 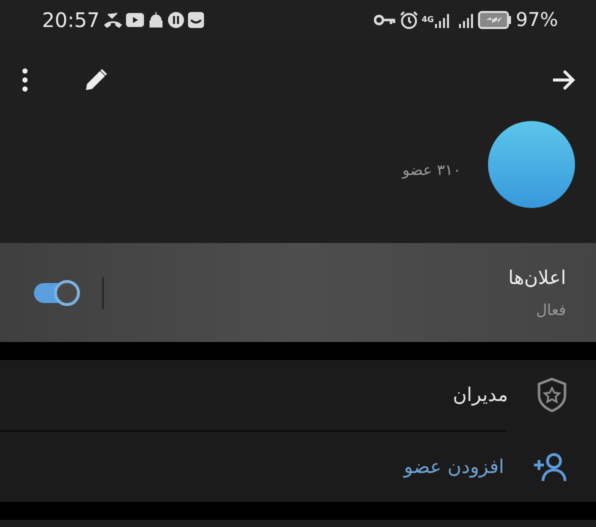 I want to click on status-time: 20:57, so click(x=71, y=20).